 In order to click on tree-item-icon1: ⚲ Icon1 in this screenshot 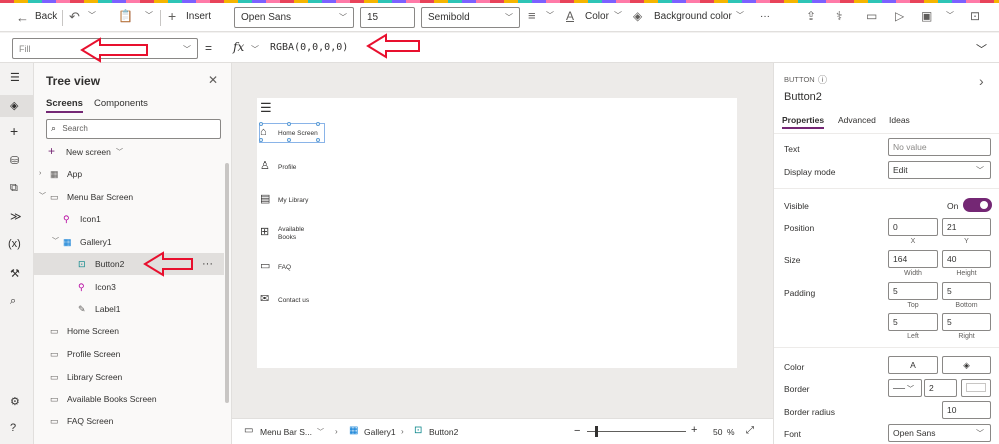, I will do `click(129, 219)`.